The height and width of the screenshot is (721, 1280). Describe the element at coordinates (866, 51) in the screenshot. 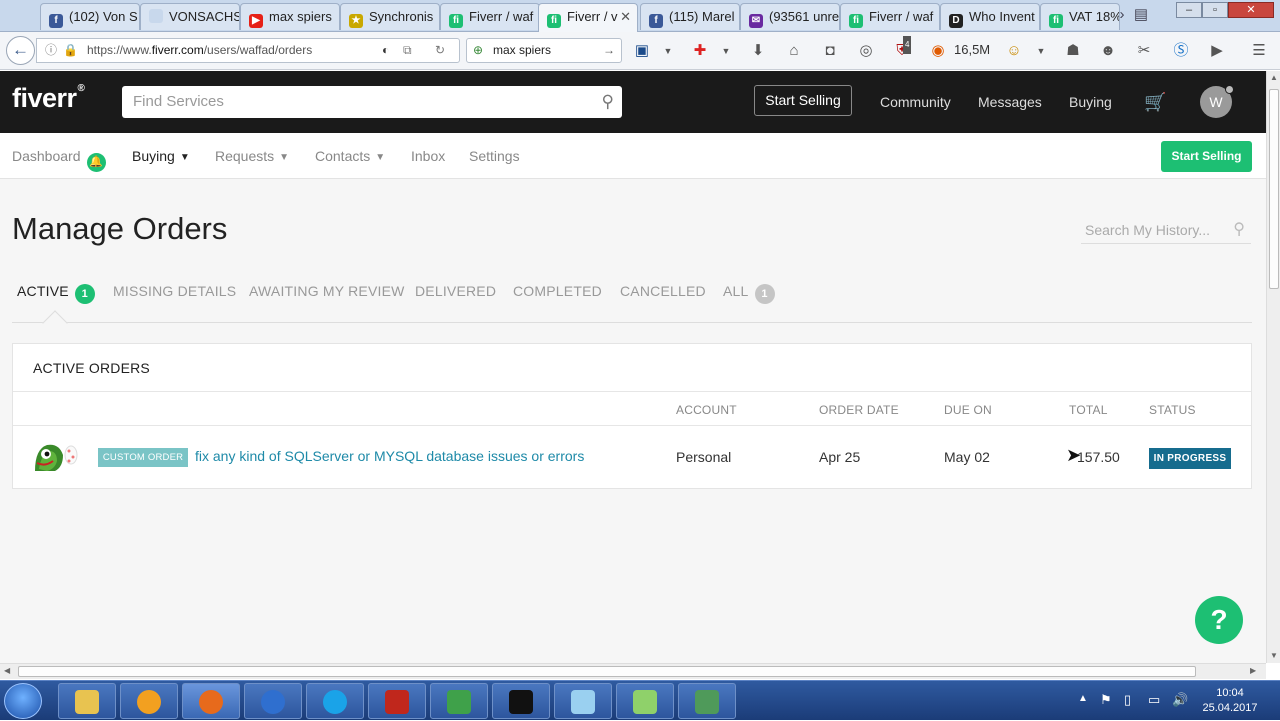

I see `sync-icon: ◎` at that location.